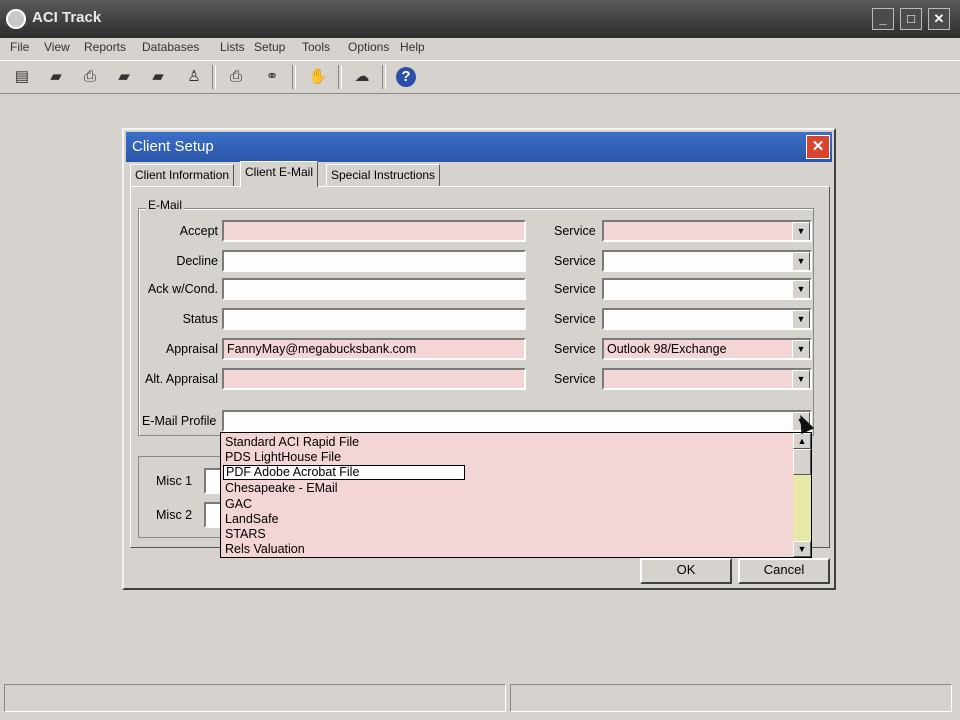 Image resolution: width=960 pixels, height=720 pixels. Describe the element at coordinates (412, 47) in the screenshot. I see `menu-help: Help` at that location.